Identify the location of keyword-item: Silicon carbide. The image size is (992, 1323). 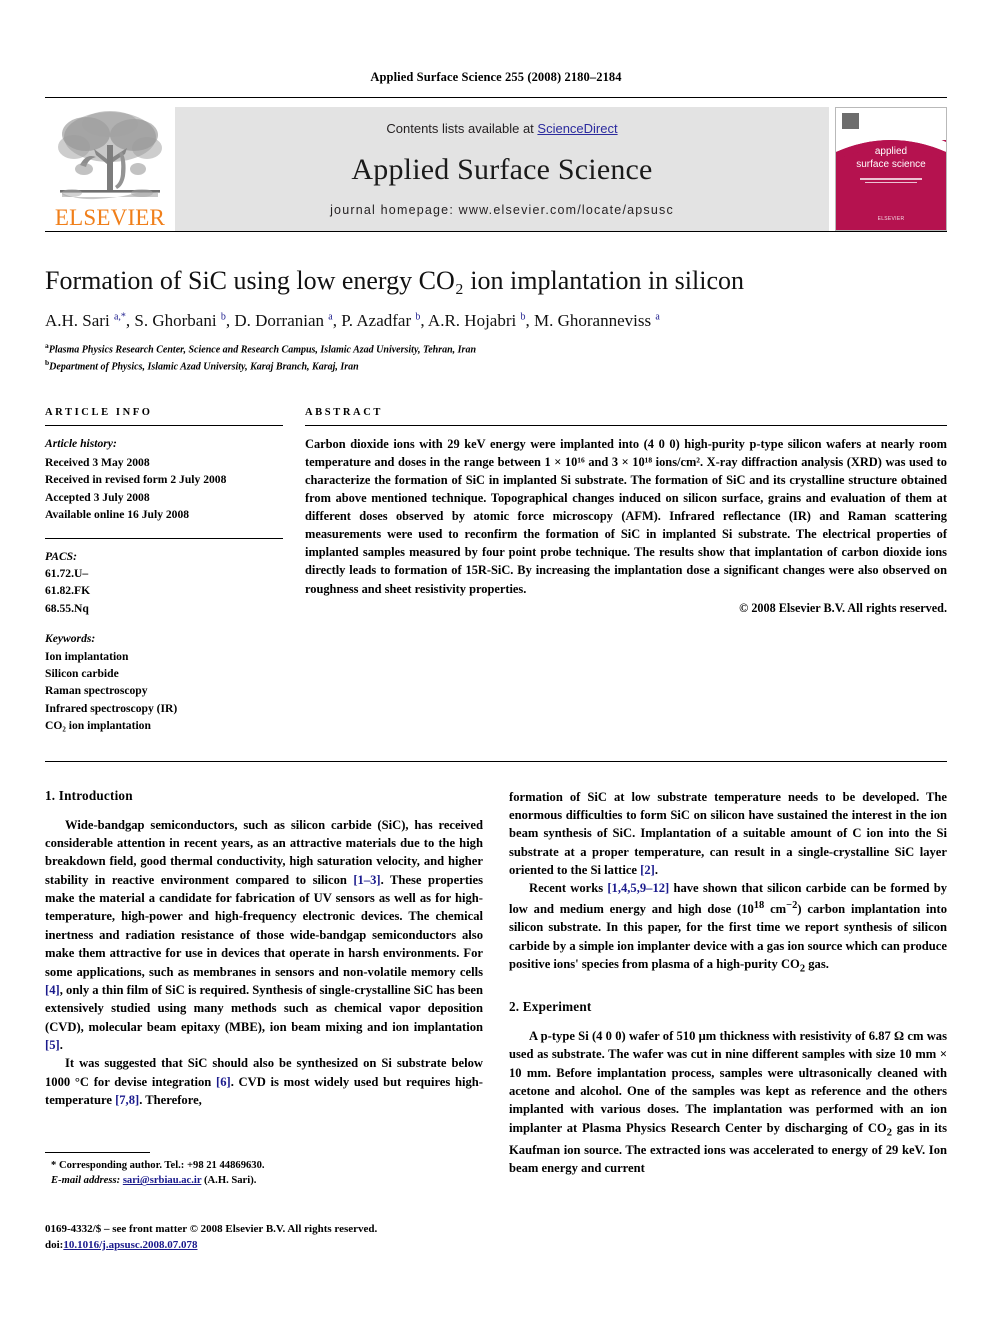
(82, 673).